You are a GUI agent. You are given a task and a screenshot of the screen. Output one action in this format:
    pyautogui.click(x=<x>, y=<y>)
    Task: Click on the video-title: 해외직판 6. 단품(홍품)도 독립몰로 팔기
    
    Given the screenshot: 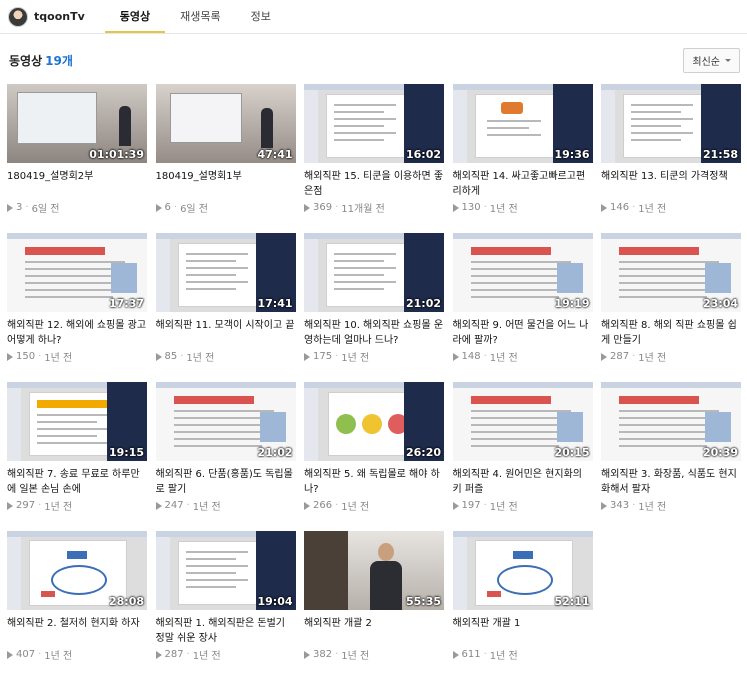 What is the action you would take?
    pyautogui.click(x=226, y=482)
    